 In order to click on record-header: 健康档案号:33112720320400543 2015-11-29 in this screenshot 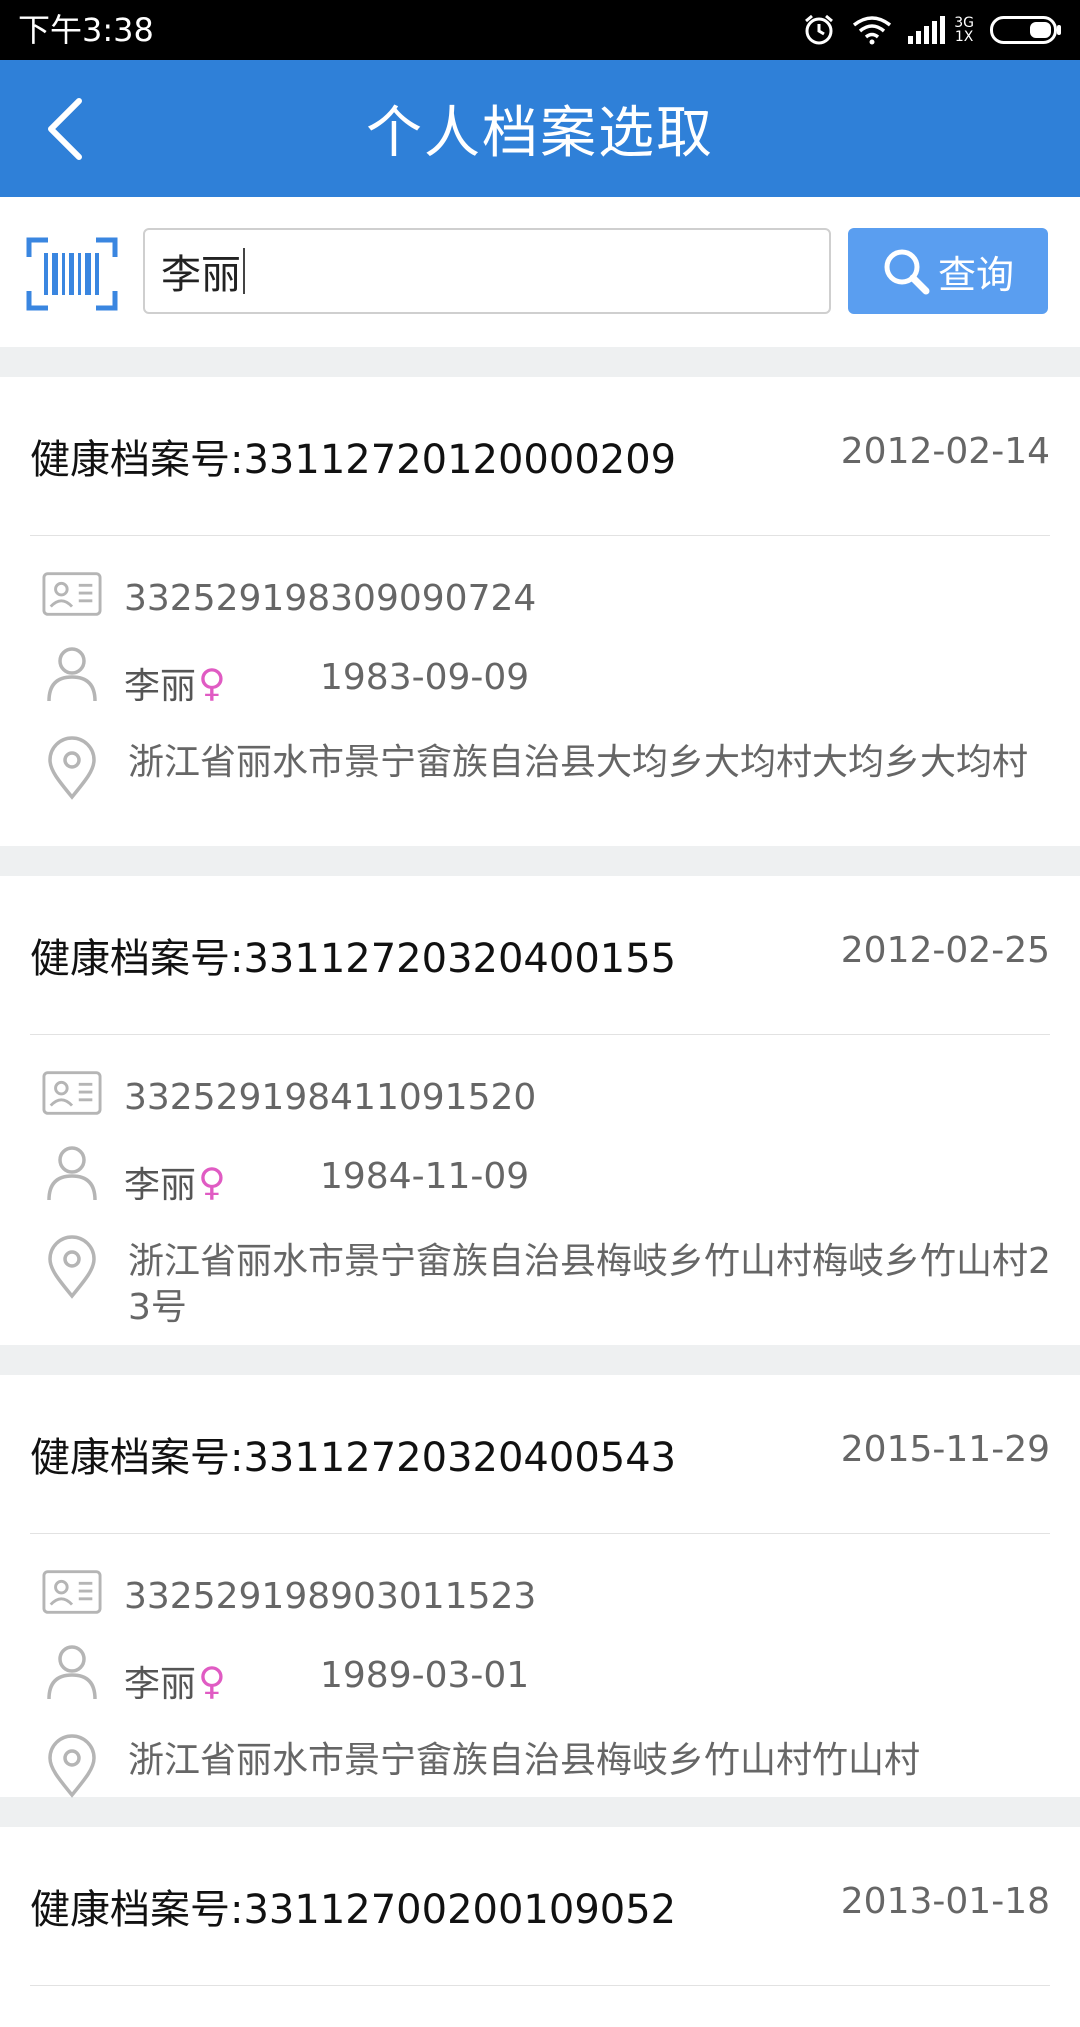, I will do `click(540, 1454)`.